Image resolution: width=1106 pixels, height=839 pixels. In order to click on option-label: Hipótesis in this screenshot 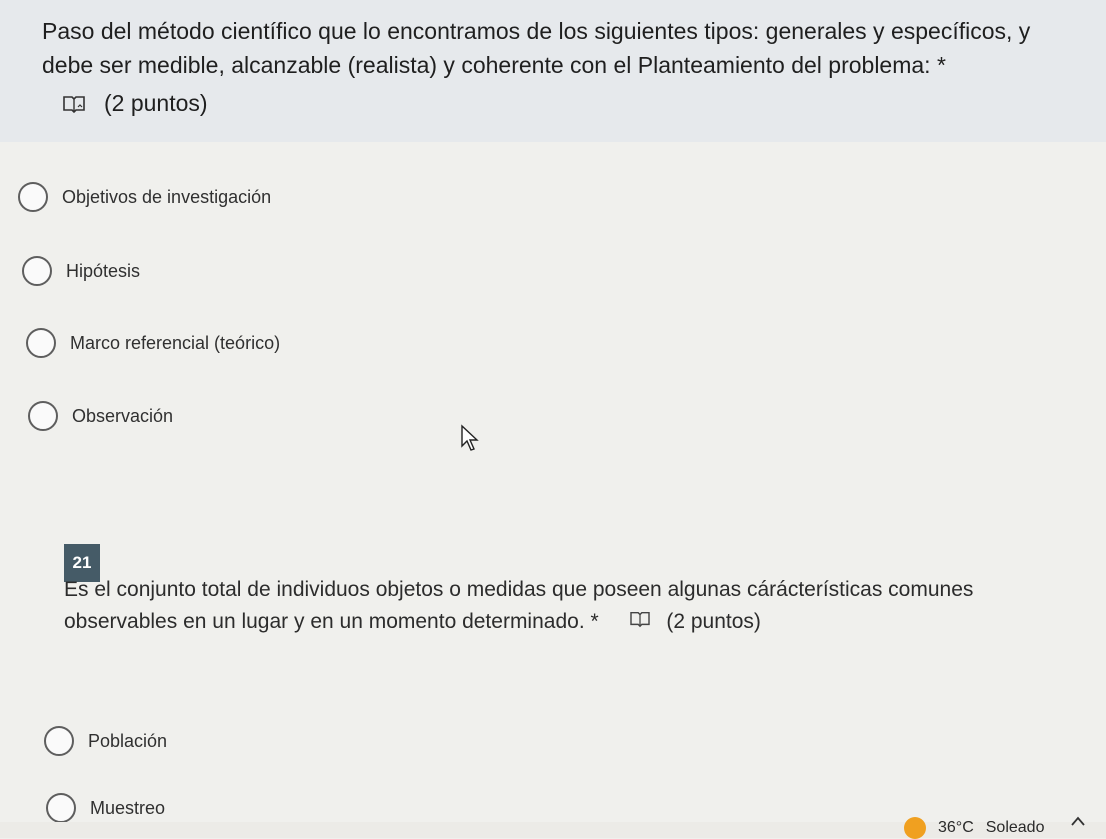, I will do `click(103, 270)`.